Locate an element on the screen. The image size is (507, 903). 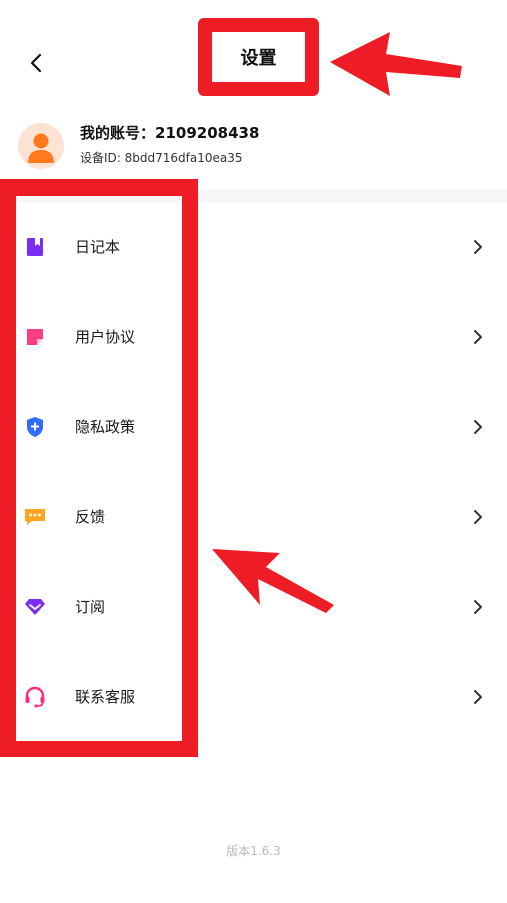
note-icon is located at coordinates (35, 337).